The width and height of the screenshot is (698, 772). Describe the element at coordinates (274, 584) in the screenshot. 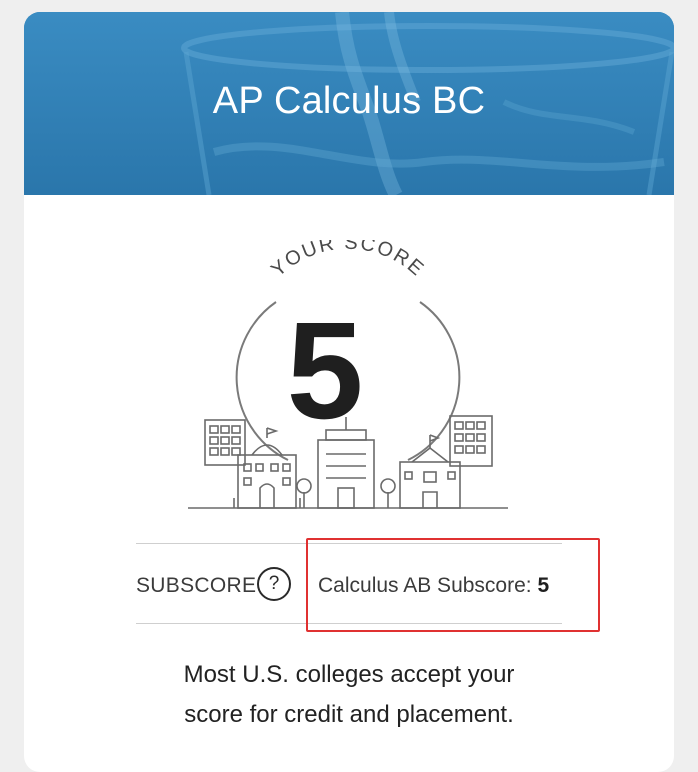

I see `question-mark-icon: ?` at that location.